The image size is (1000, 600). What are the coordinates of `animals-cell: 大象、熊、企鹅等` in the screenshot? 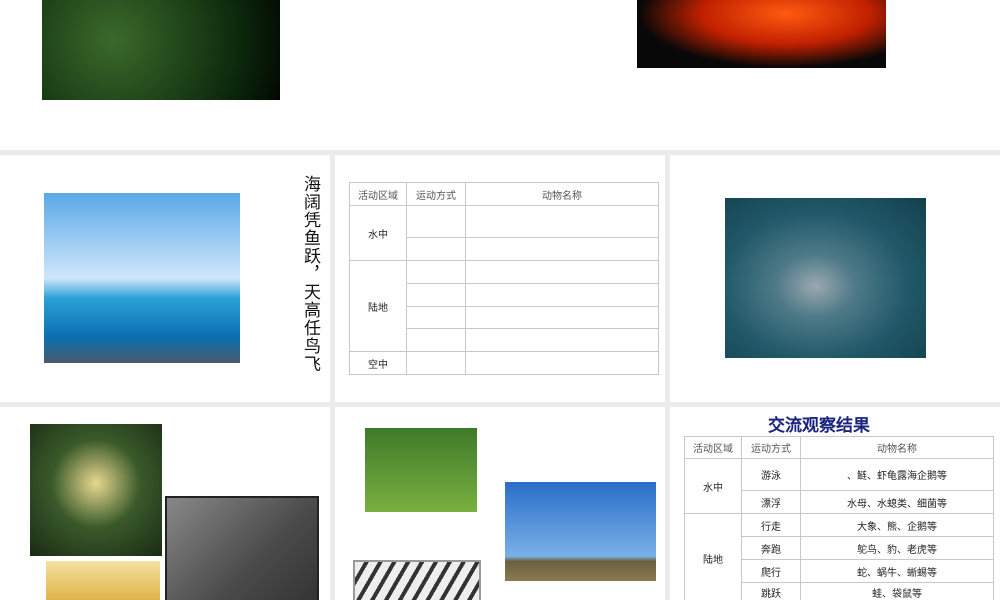 It's located at (897, 525).